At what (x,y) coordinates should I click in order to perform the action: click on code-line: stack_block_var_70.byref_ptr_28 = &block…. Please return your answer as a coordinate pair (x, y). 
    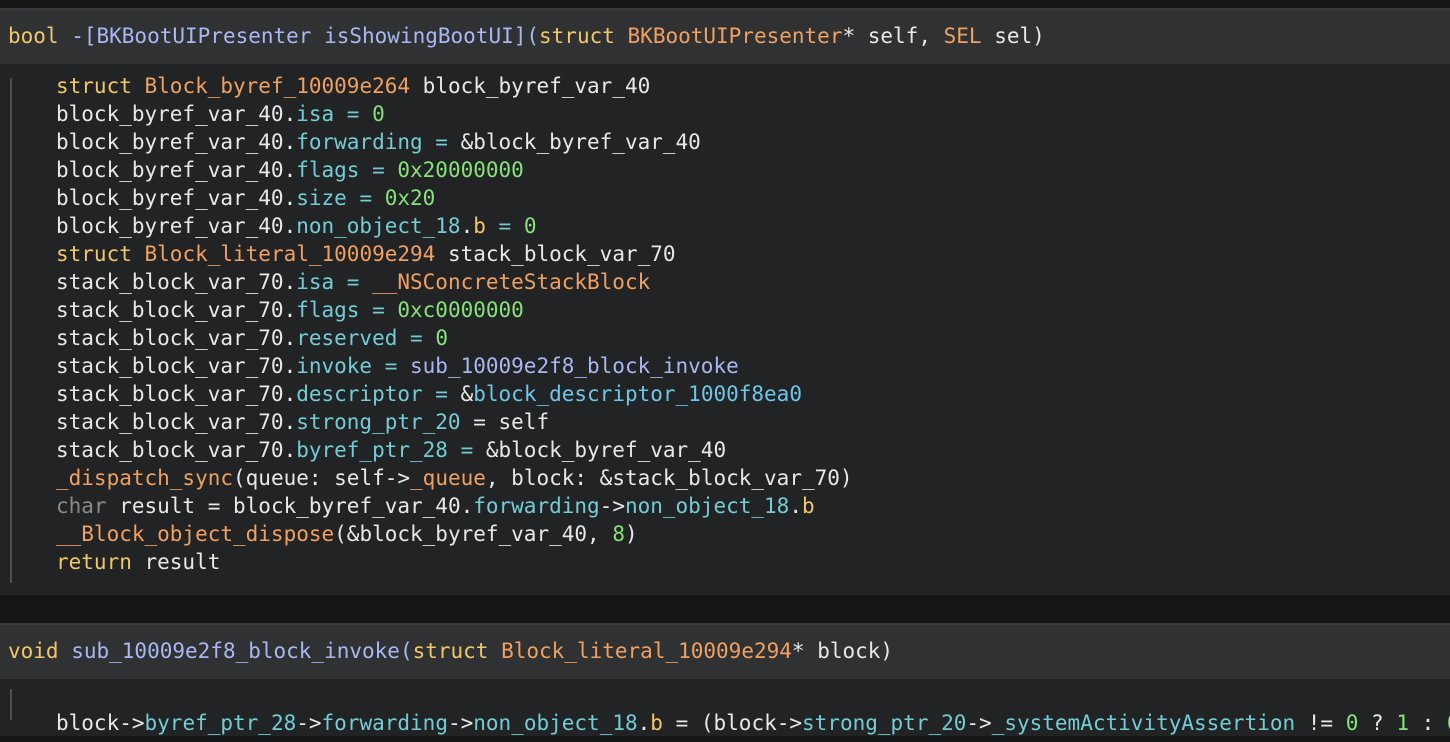
    Looking at the image, I should click on (391, 450).